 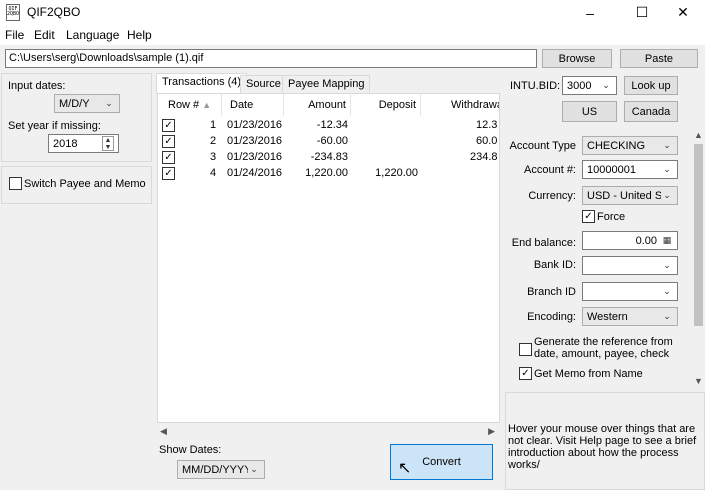 What do you see at coordinates (255, 173) in the screenshot?
I see `row-date: 01/24/2016` at bounding box center [255, 173].